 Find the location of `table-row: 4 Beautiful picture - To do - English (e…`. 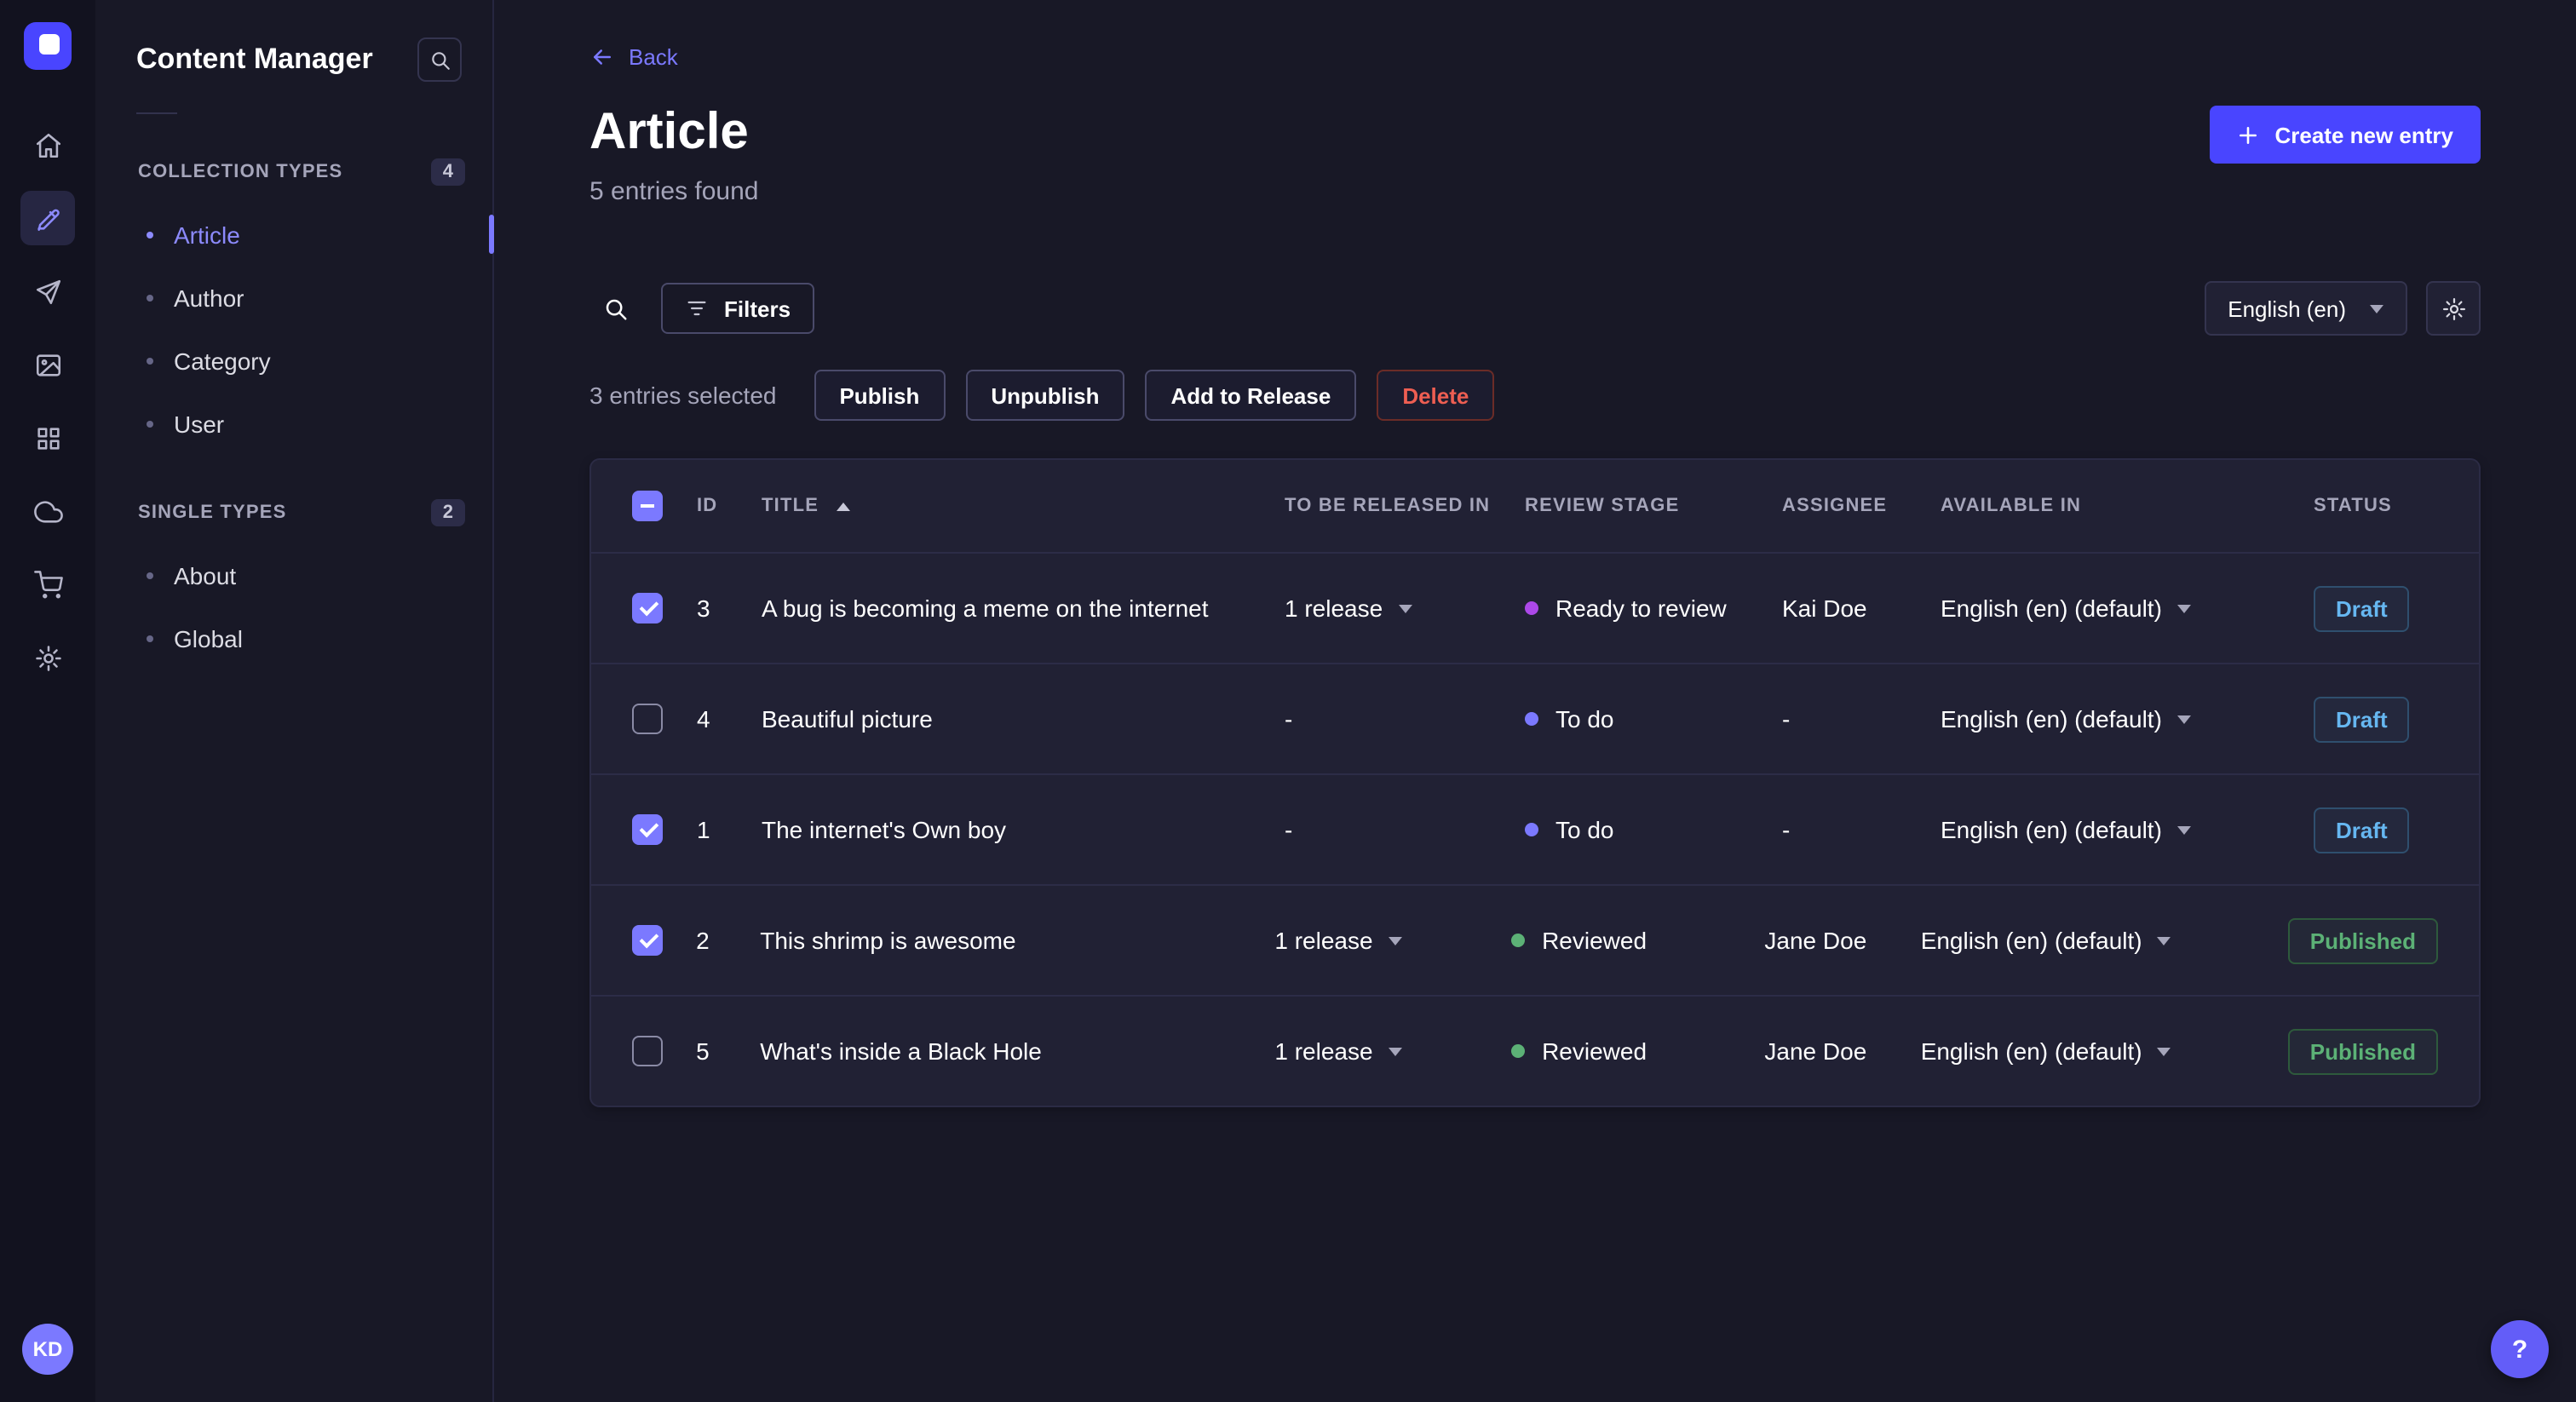

table-row: 4 Beautiful picture - To do - English (e… is located at coordinates (1535, 718).